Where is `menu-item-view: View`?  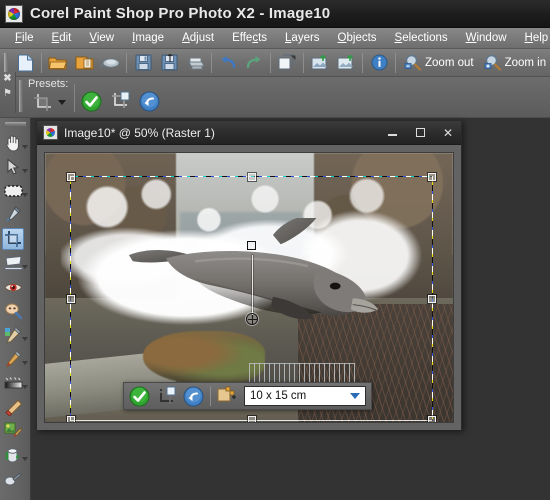 menu-item-view: View is located at coordinates (101, 38).